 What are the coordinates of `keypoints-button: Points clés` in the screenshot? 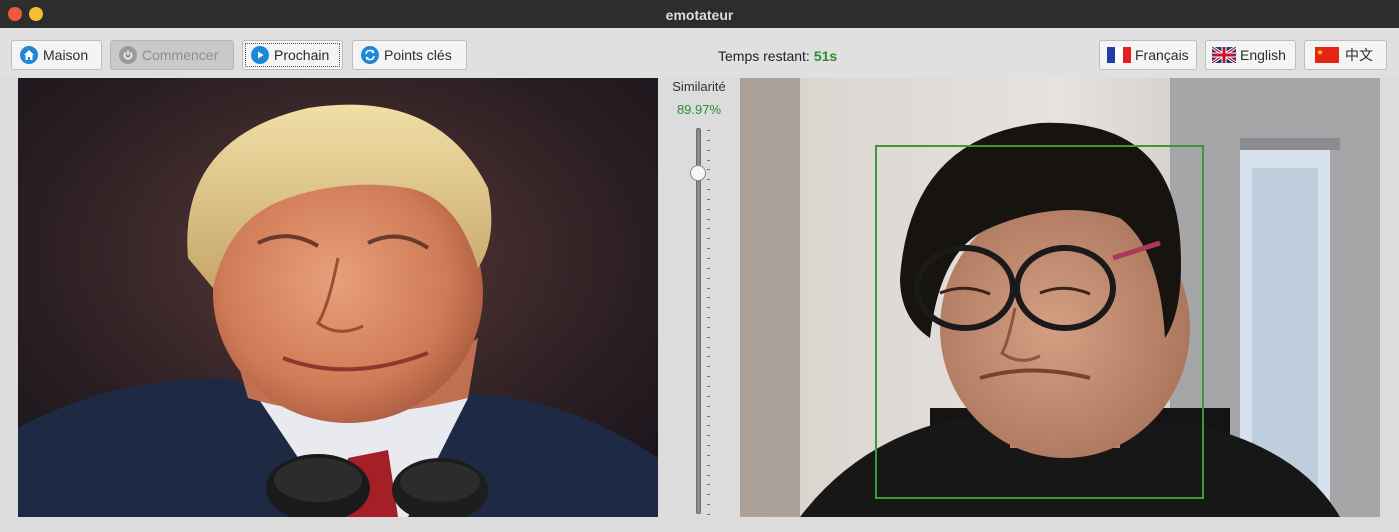 It's located at (409, 55).